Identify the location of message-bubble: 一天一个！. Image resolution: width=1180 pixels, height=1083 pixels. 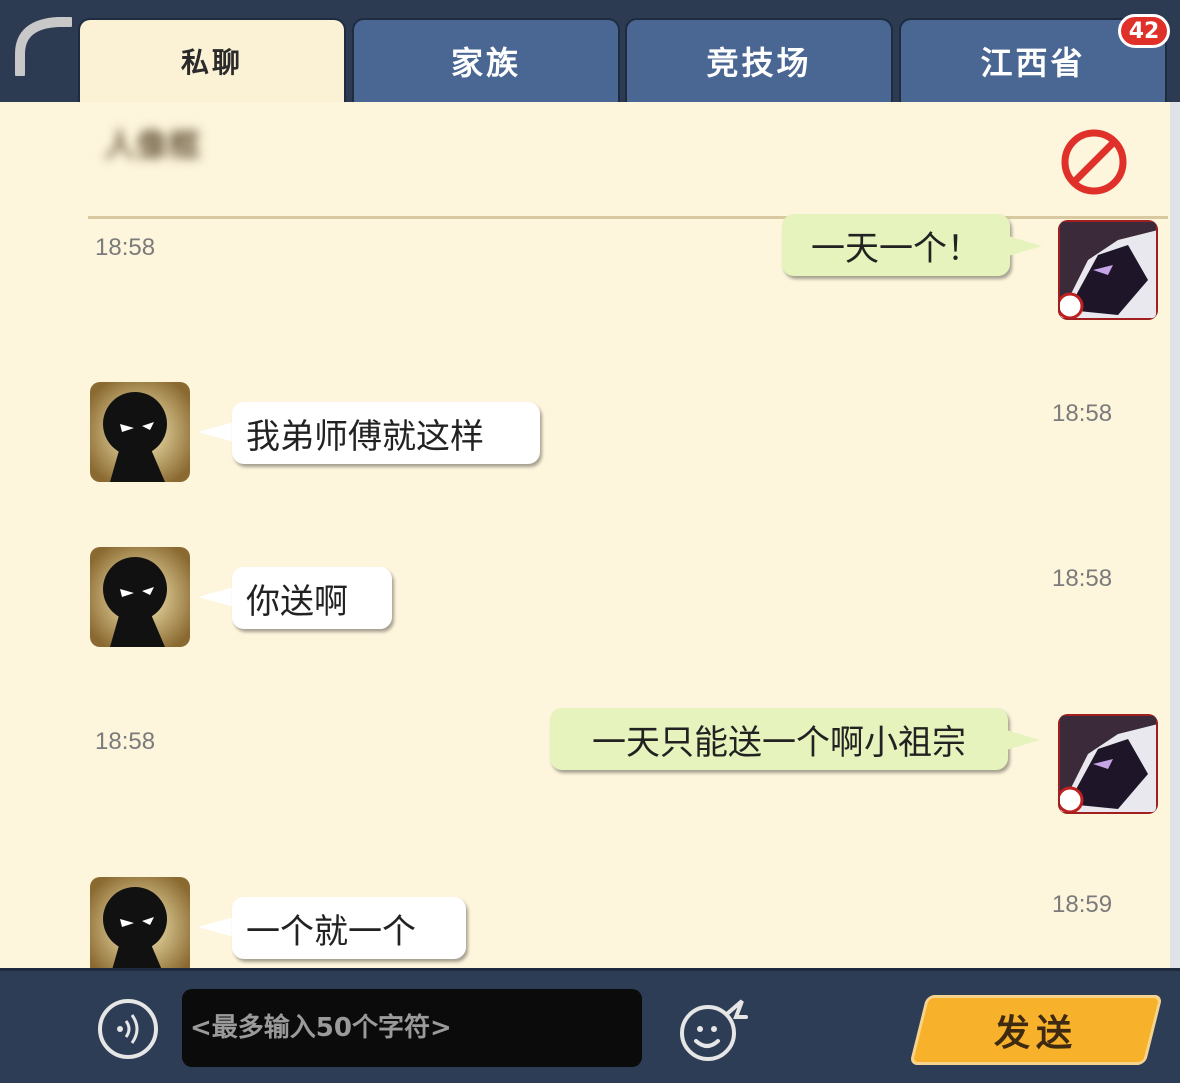
(896, 245).